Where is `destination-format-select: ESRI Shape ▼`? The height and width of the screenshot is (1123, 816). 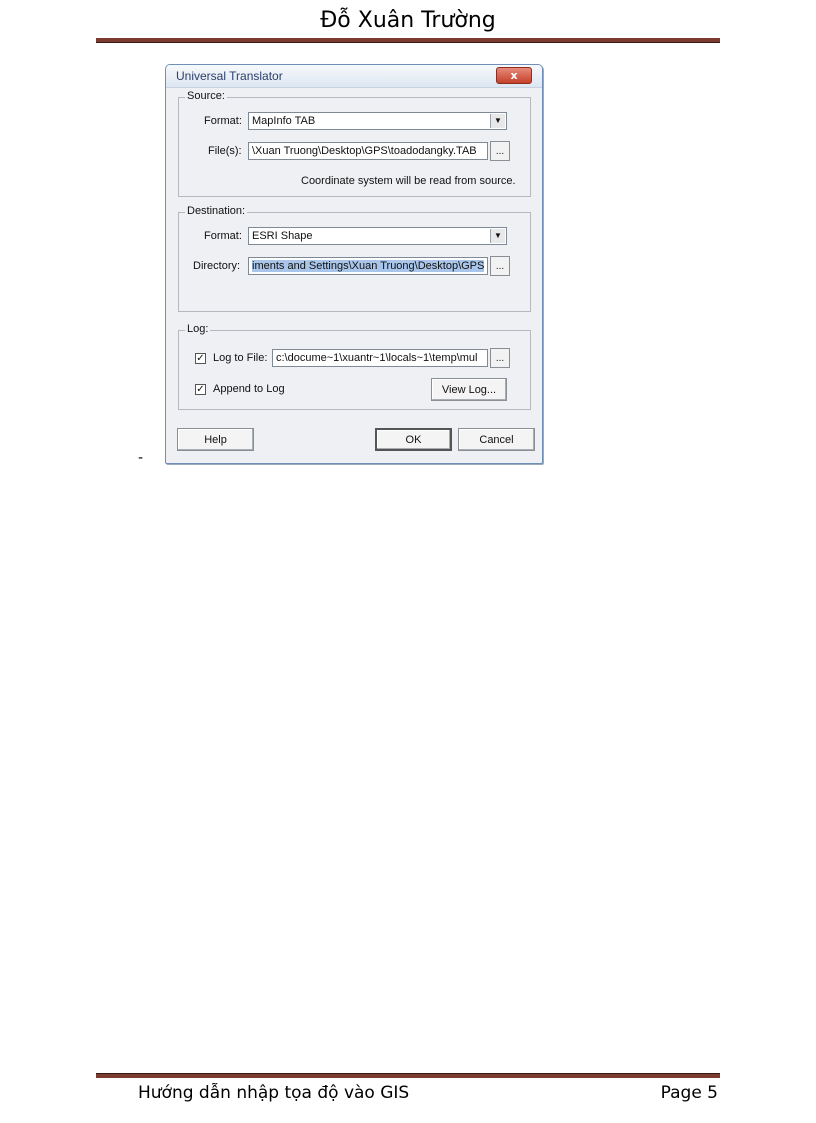
destination-format-select: ESRI Shape ▼ is located at coordinates (377, 236).